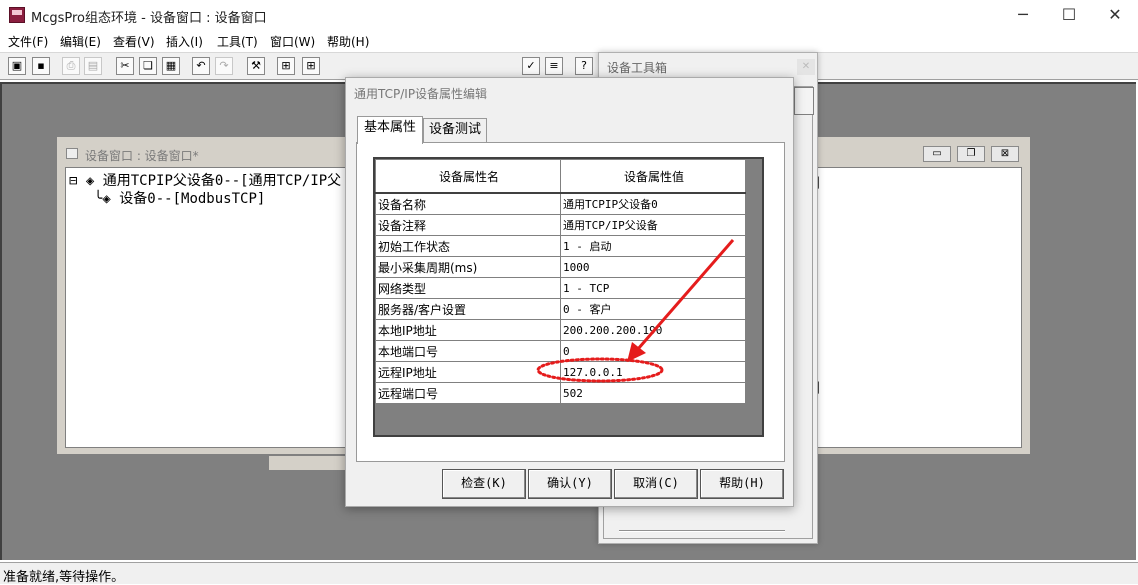 This screenshot has width=1138, height=585. What do you see at coordinates (134, 41) in the screenshot?
I see `menu-view: 查看(V)` at bounding box center [134, 41].